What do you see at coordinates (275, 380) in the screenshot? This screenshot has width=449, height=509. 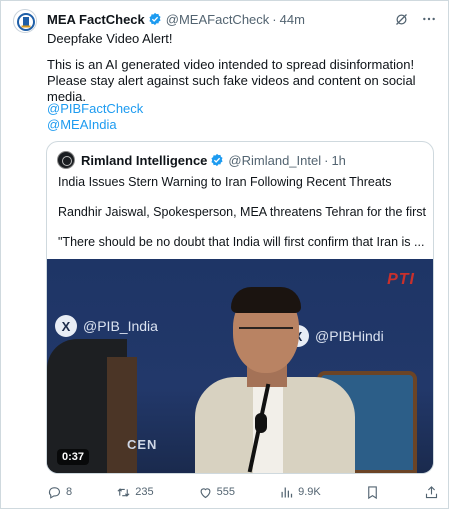 I see `speaker-figure` at bounding box center [275, 380].